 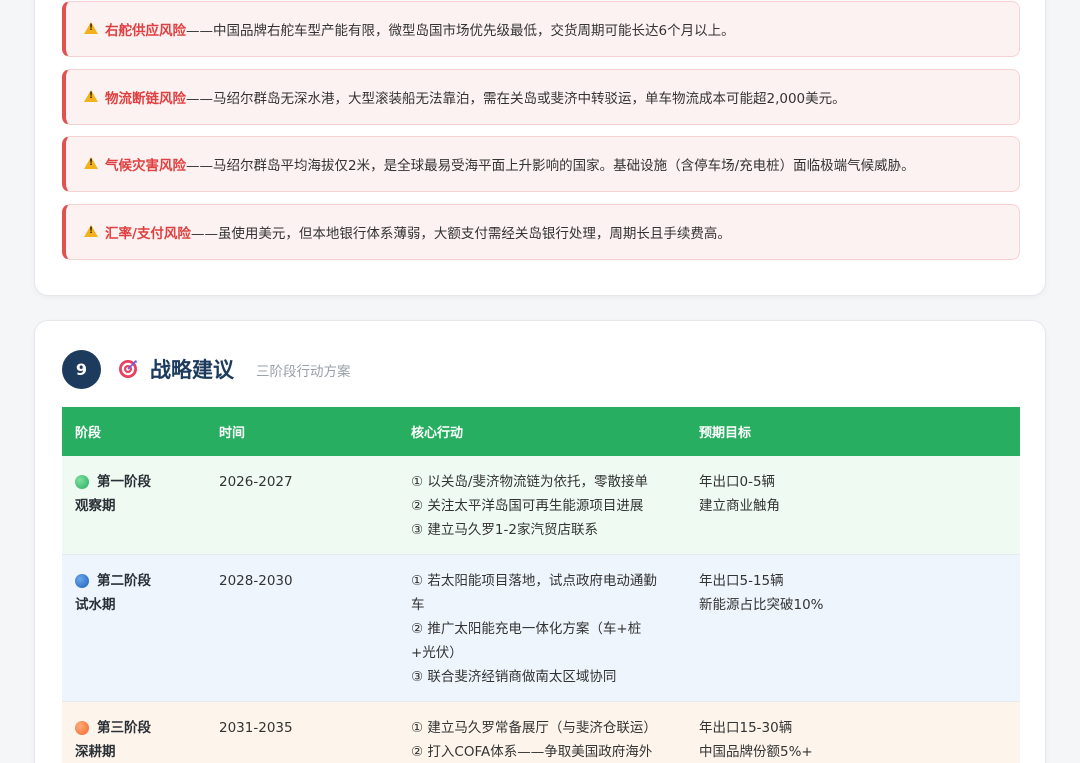 I want to click on action-line: ① 以关岛/斐济物流链为依托，零散接单, so click(x=529, y=482).